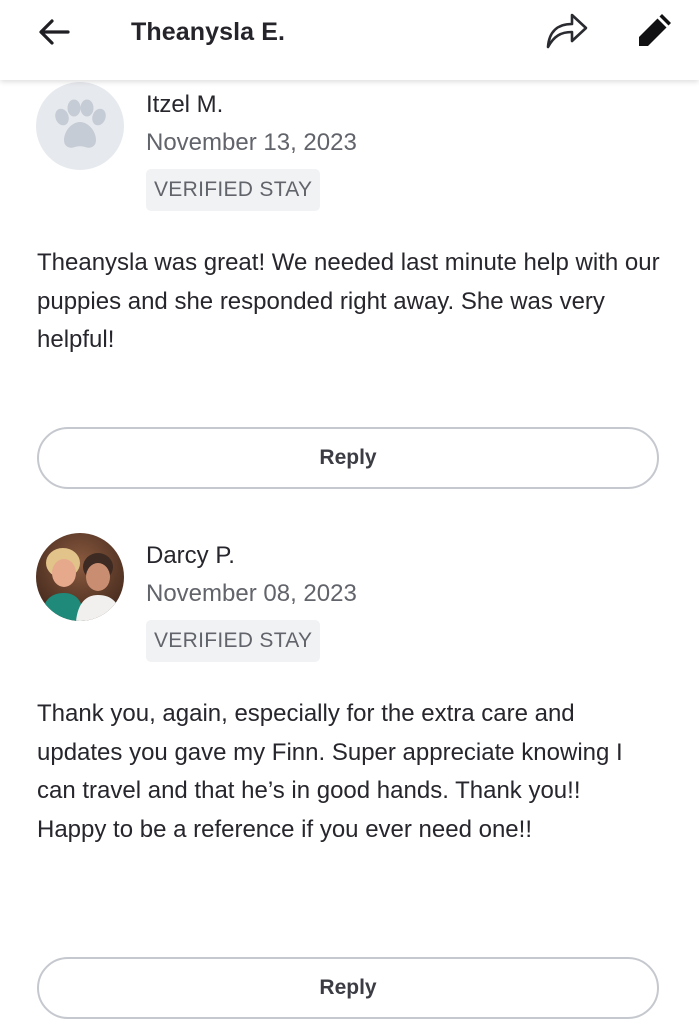 This screenshot has height=1024, width=699. I want to click on review-date: November 08, 2023, so click(251, 593).